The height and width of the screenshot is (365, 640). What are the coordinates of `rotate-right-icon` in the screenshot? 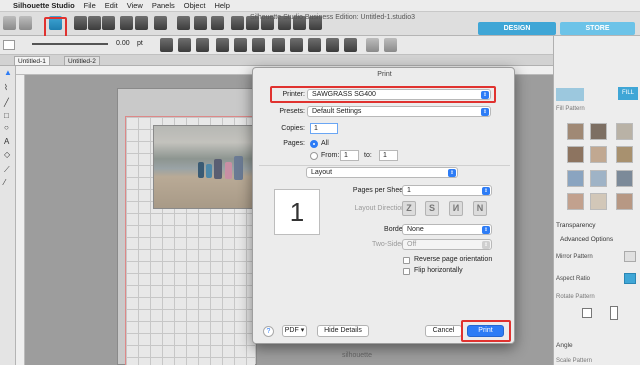 It's located at (614, 313).